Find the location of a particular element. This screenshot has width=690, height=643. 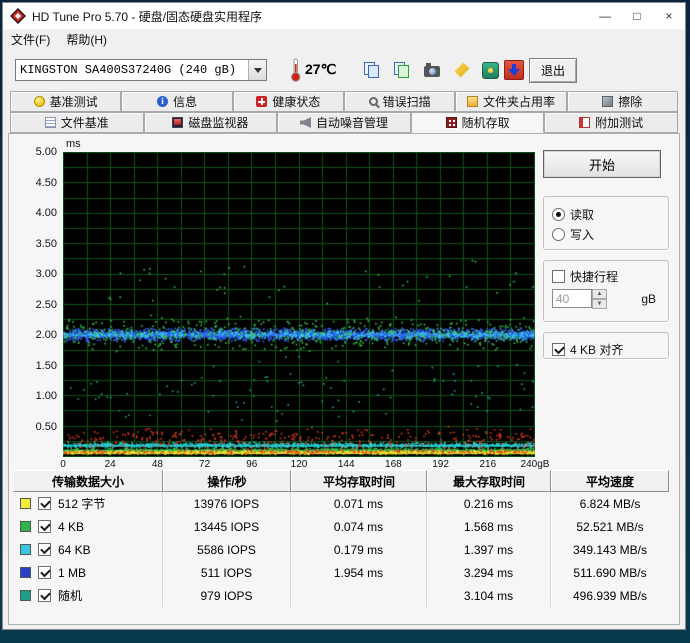

speaker-icon is located at coordinates (305, 122).